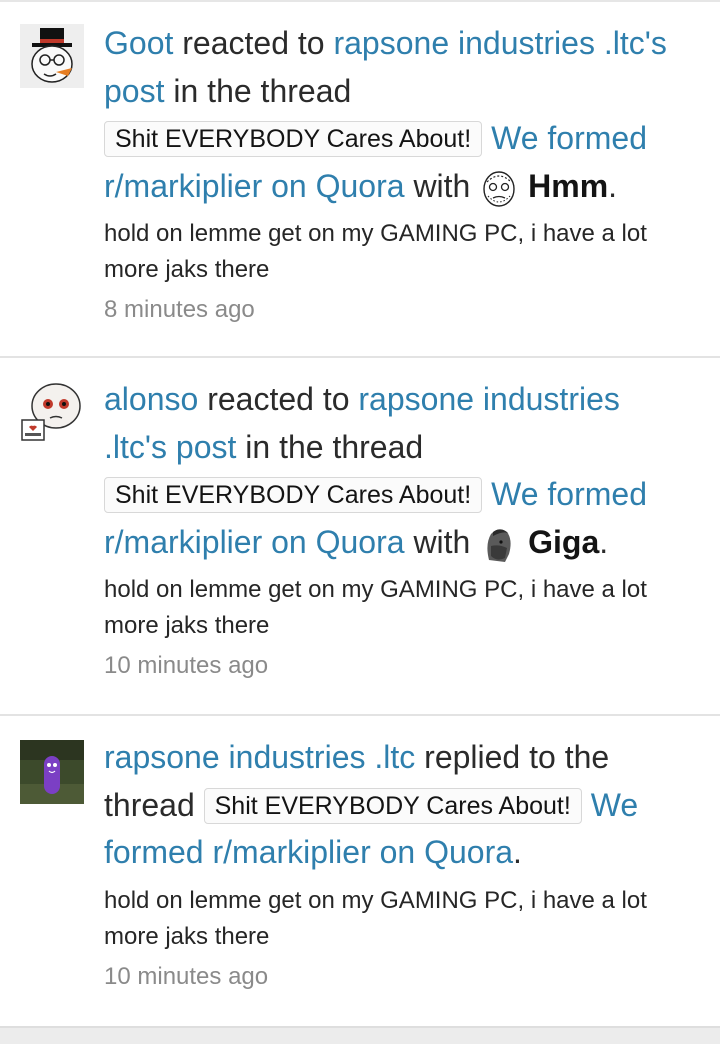 This screenshot has height=1044, width=720. Describe the element at coordinates (499, 544) in the screenshot. I see `giga-face-icon` at that location.